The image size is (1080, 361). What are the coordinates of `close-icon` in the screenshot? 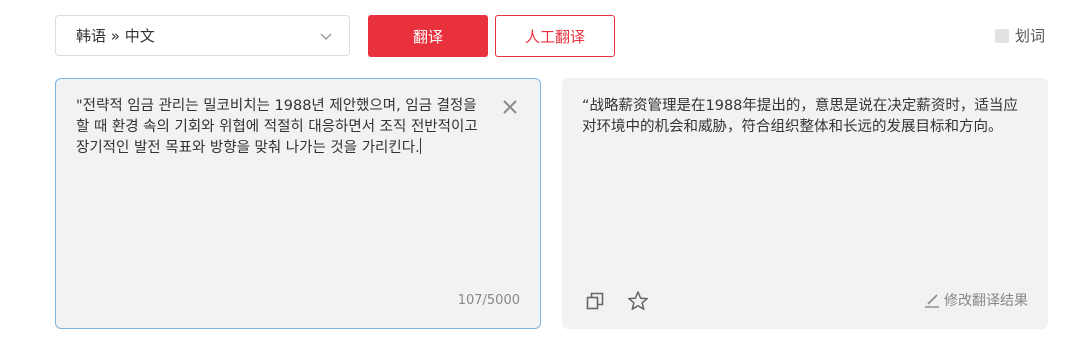 It's located at (510, 107).